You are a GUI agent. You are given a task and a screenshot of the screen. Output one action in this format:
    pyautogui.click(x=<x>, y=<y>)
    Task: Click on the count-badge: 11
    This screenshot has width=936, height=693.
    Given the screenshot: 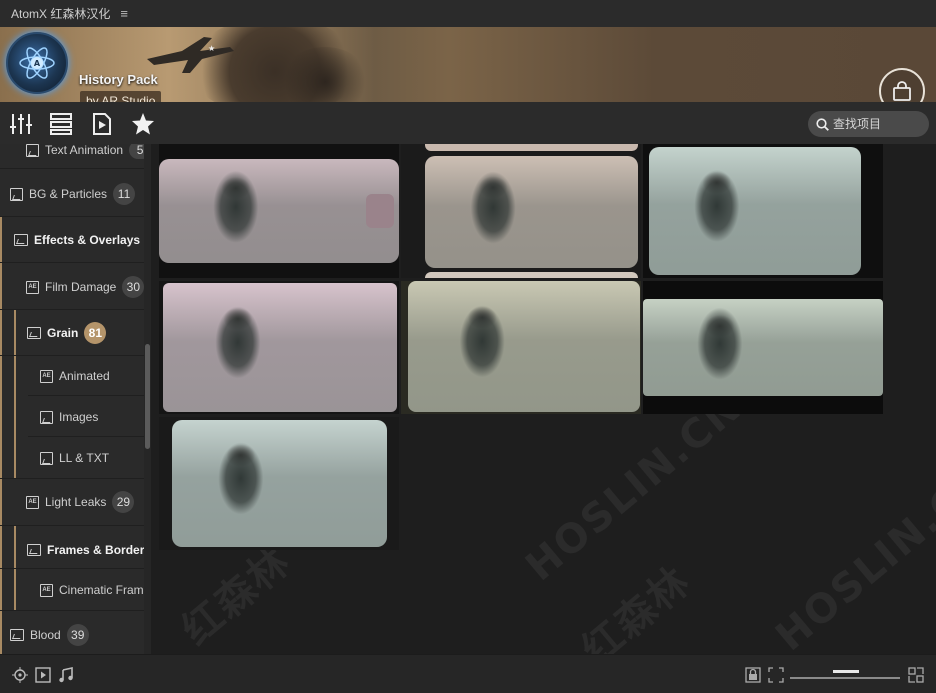 What is the action you would take?
    pyautogui.click(x=124, y=194)
    